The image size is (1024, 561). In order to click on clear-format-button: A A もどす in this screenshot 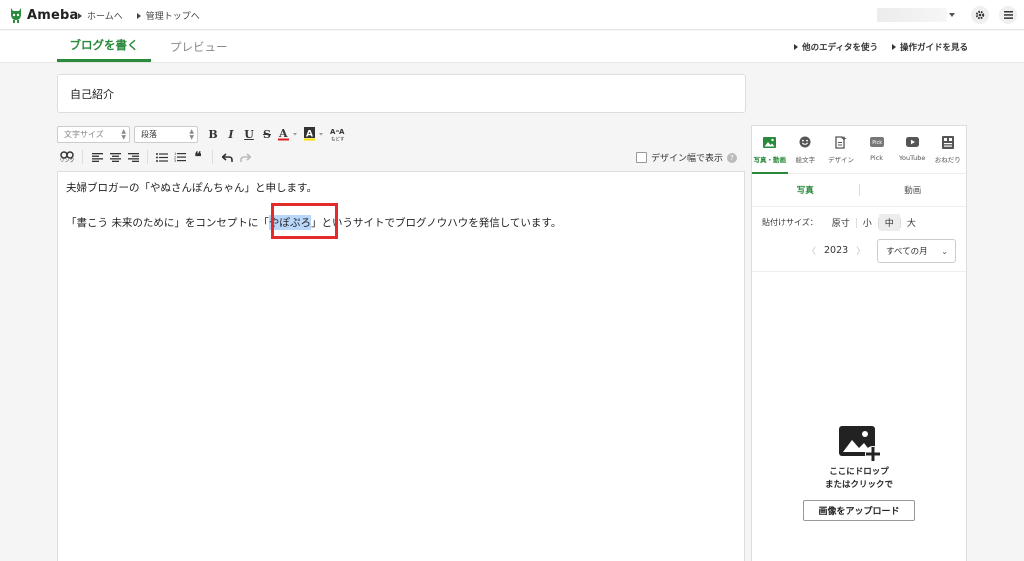, I will do `click(338, 134)`.